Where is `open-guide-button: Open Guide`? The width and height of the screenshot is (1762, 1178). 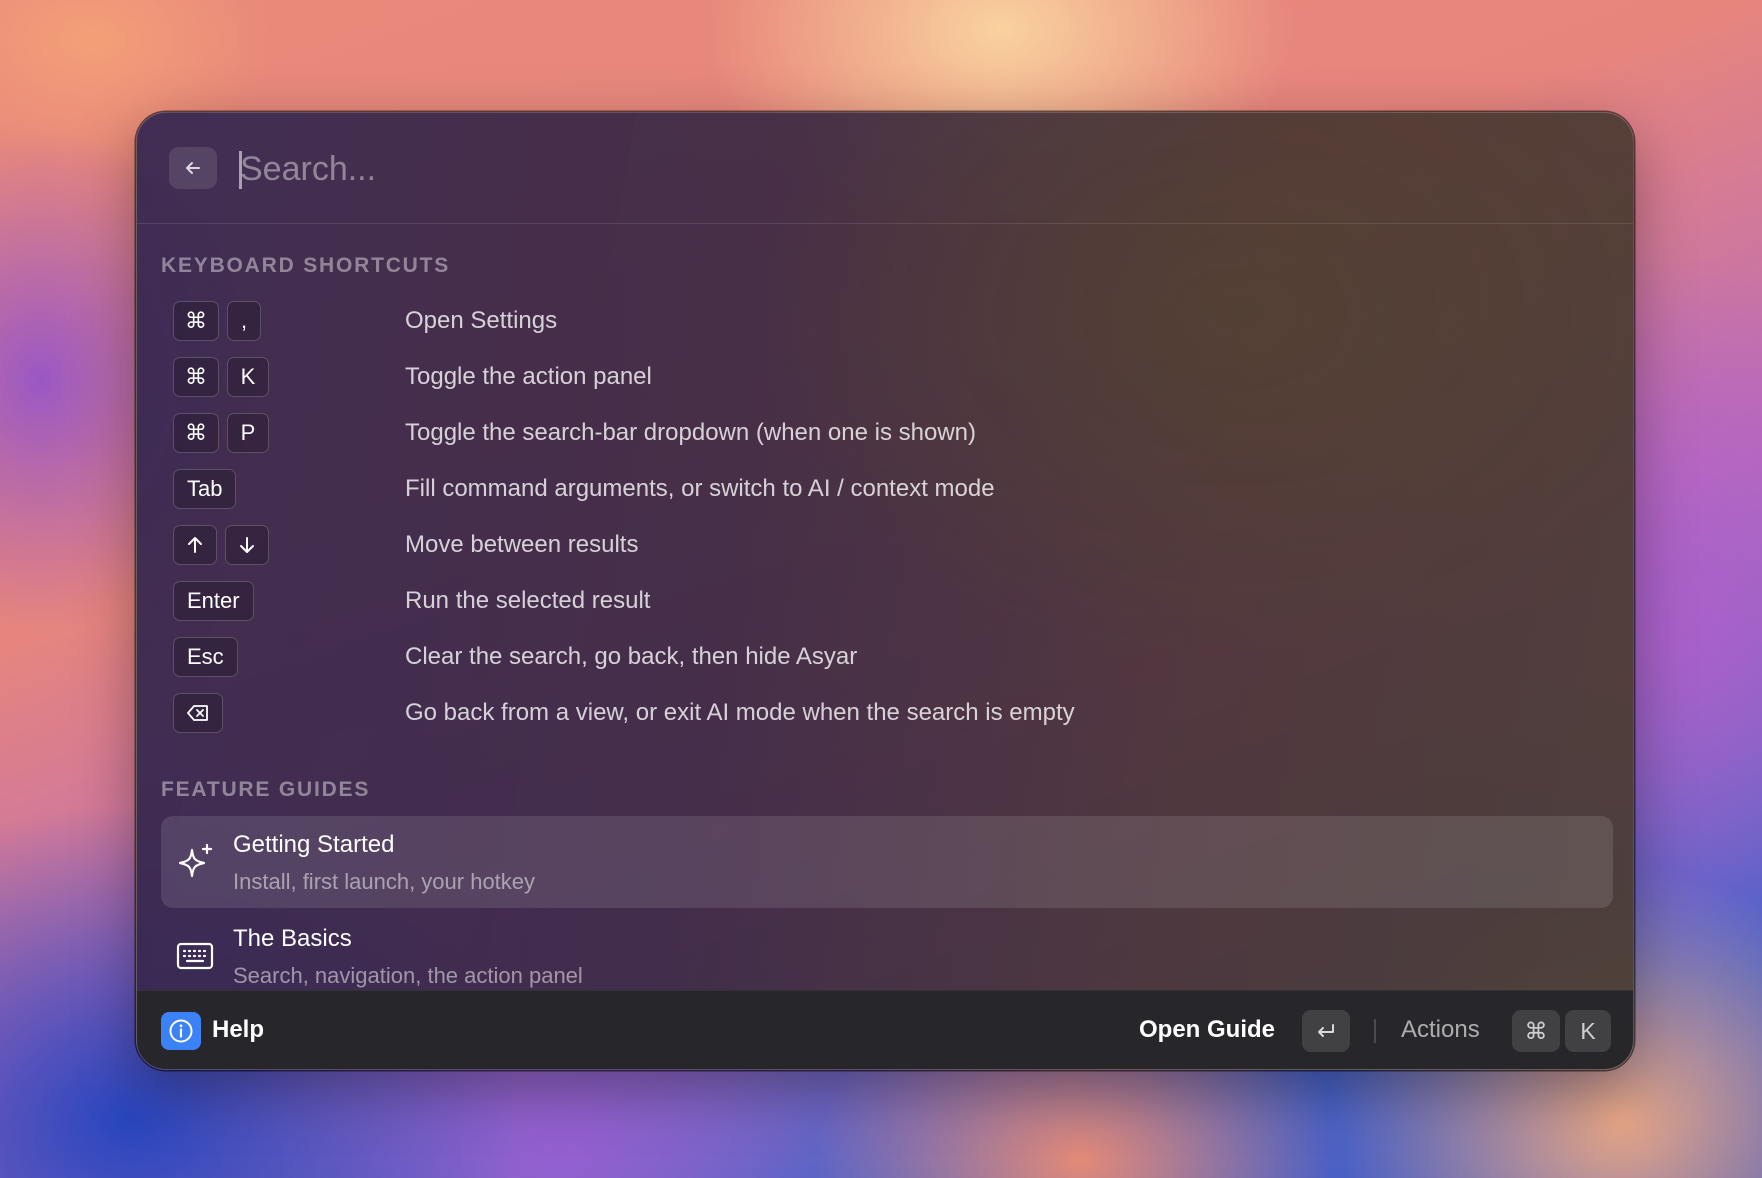 open-guide-button: Open Guide is located at coordinates (1206, 1030).